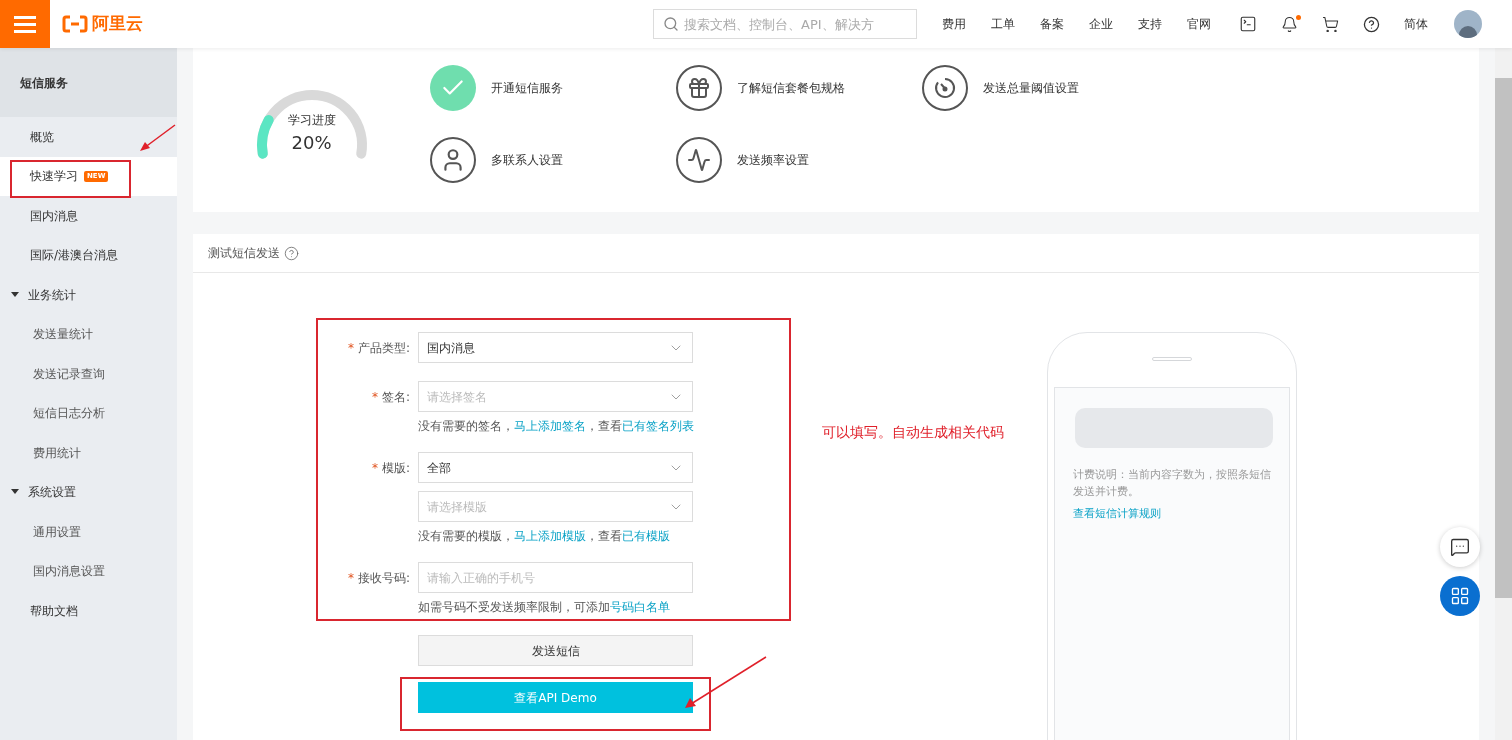  I want to click on card-title: 测试短信发送, so click(244, 253).